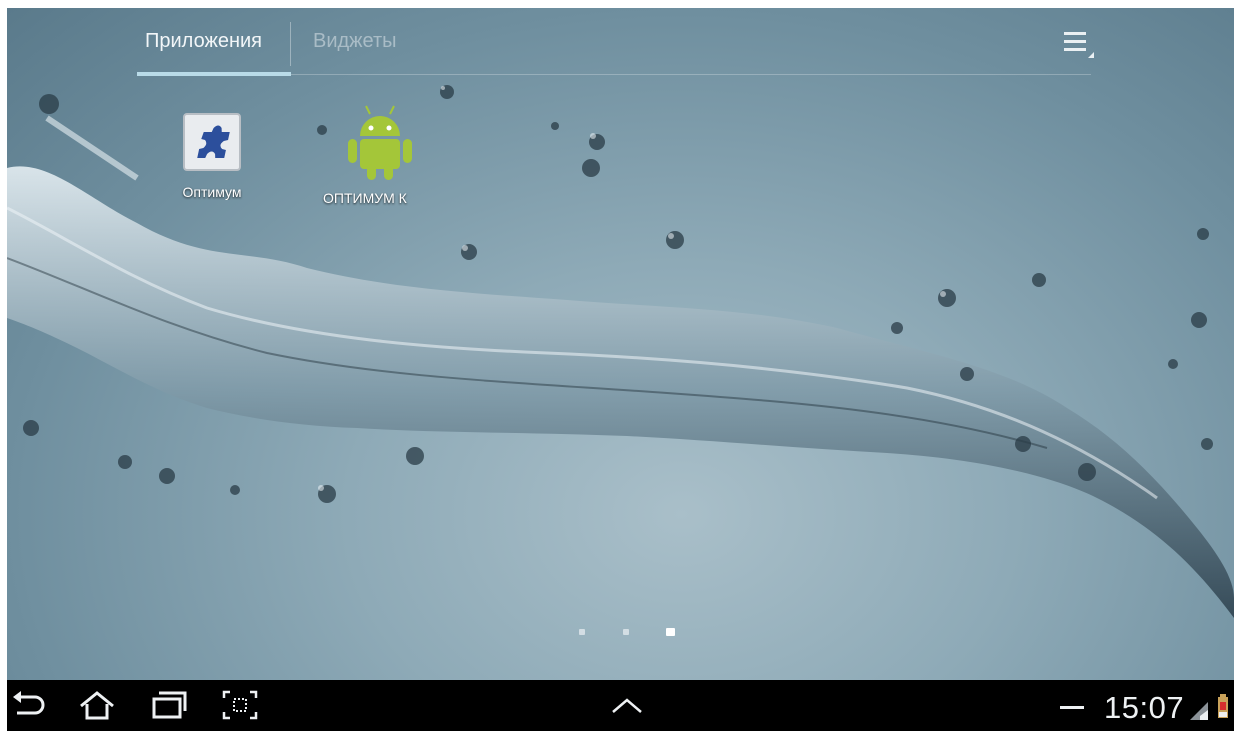 Image resolution: width=1234 pixels, height=731 pixels. What do you see at coordinates (240, 705) in the screenshot?
I see `screenshot-icon` at bounding box center [240, 705].